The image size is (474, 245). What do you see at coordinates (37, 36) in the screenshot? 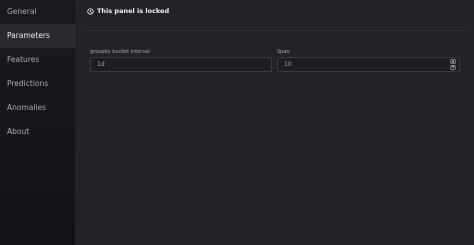
I see `sidebar-item-parameters: Parameters` at bounding box center [37, 36].